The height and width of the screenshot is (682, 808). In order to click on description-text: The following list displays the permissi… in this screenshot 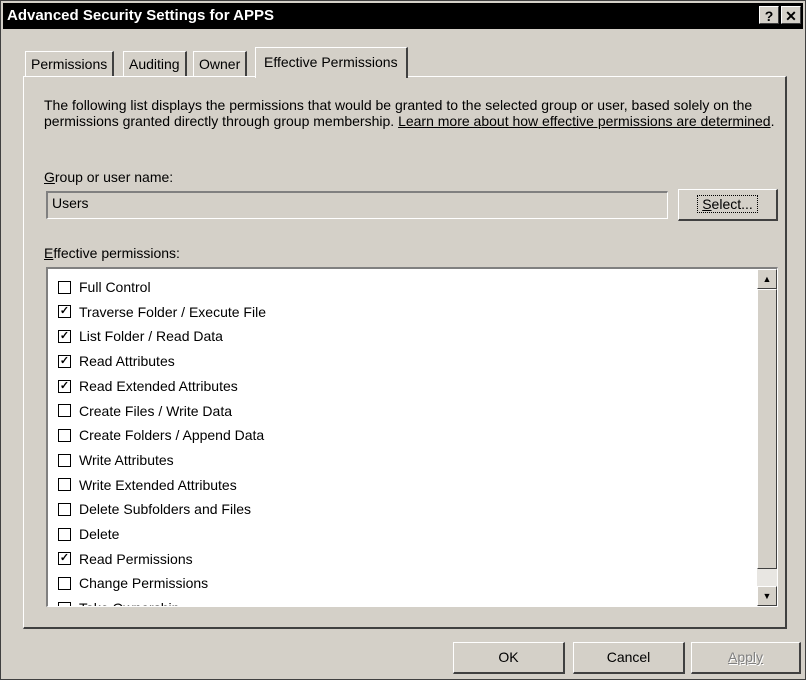, I will do `click(414, 113)`.